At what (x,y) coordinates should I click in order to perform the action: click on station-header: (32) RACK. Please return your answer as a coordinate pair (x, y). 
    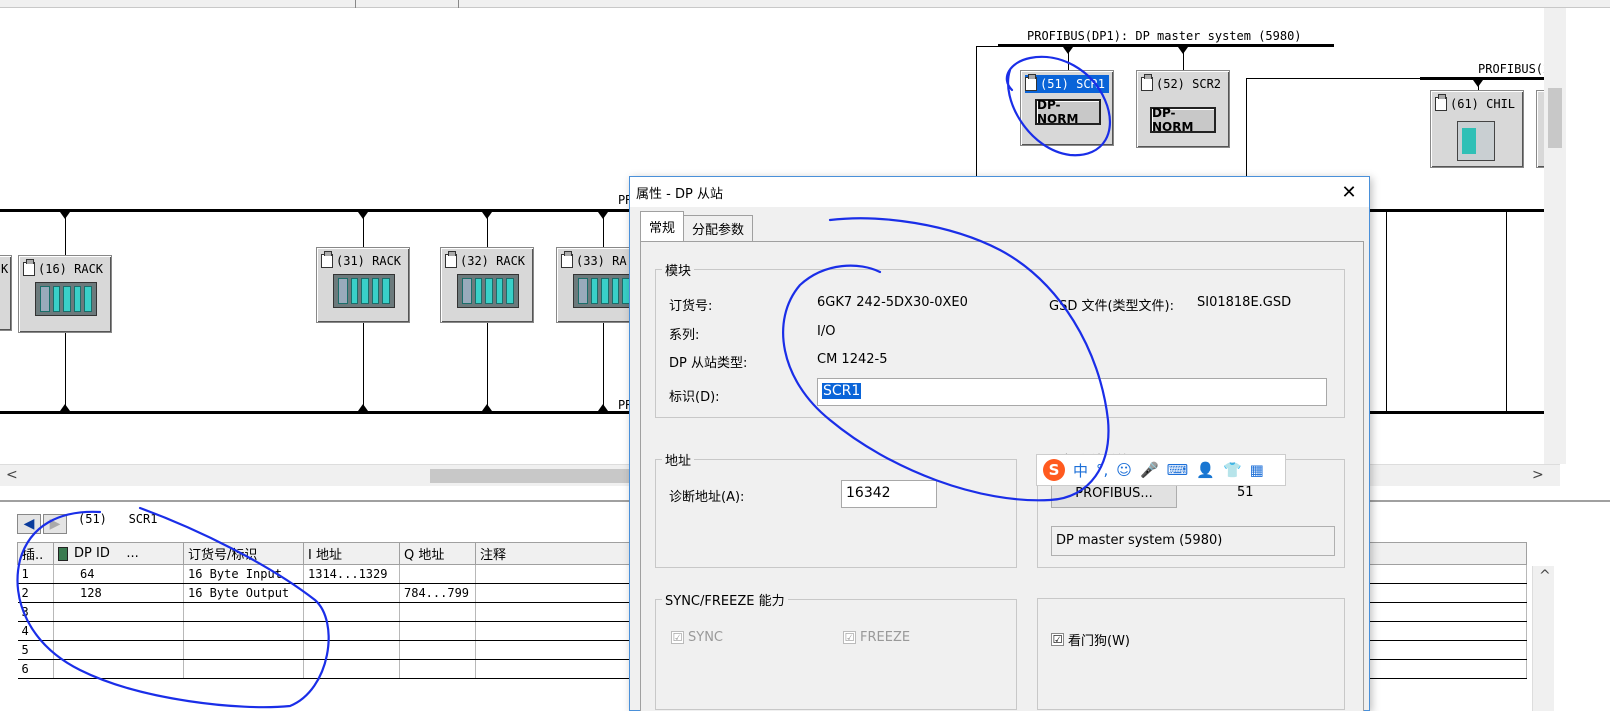
    Looking at the image, I should click on (487, 260).